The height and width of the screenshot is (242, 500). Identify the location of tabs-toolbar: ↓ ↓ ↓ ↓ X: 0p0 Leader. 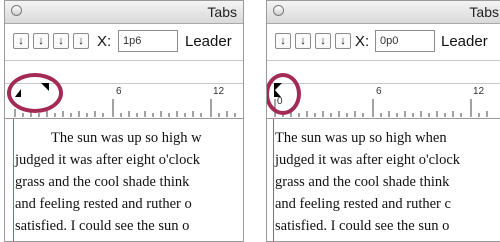
(383, 42).